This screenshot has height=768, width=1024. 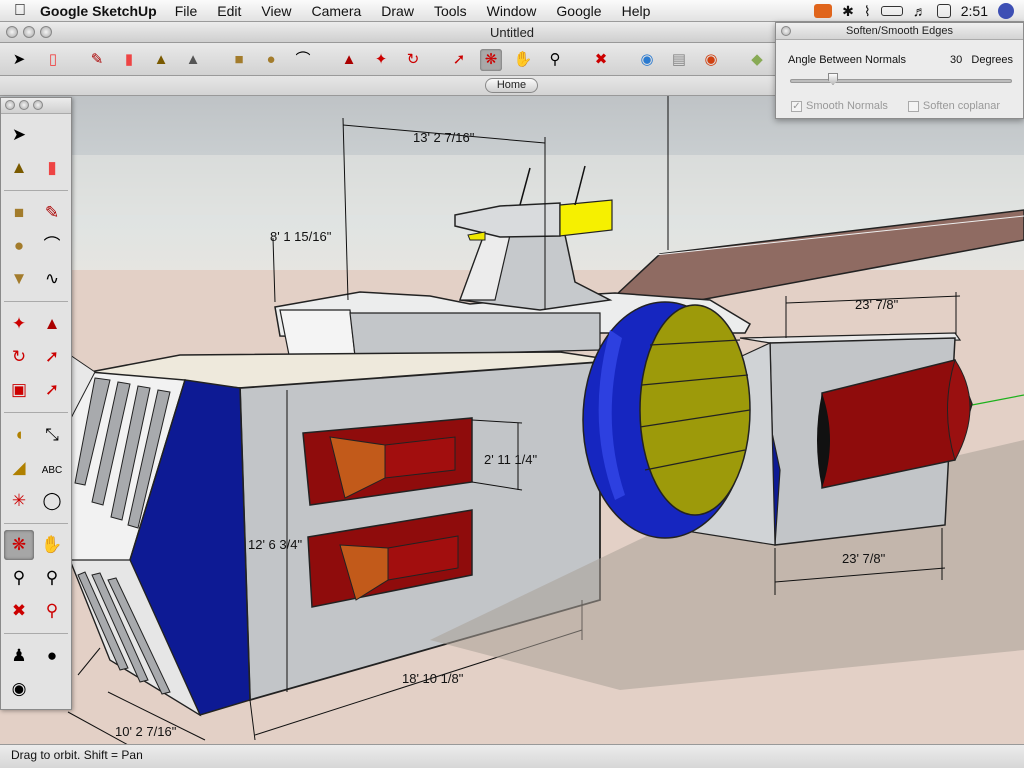 I want to click on palette-arc-tool: ⌒, so click(x=52, y=246).